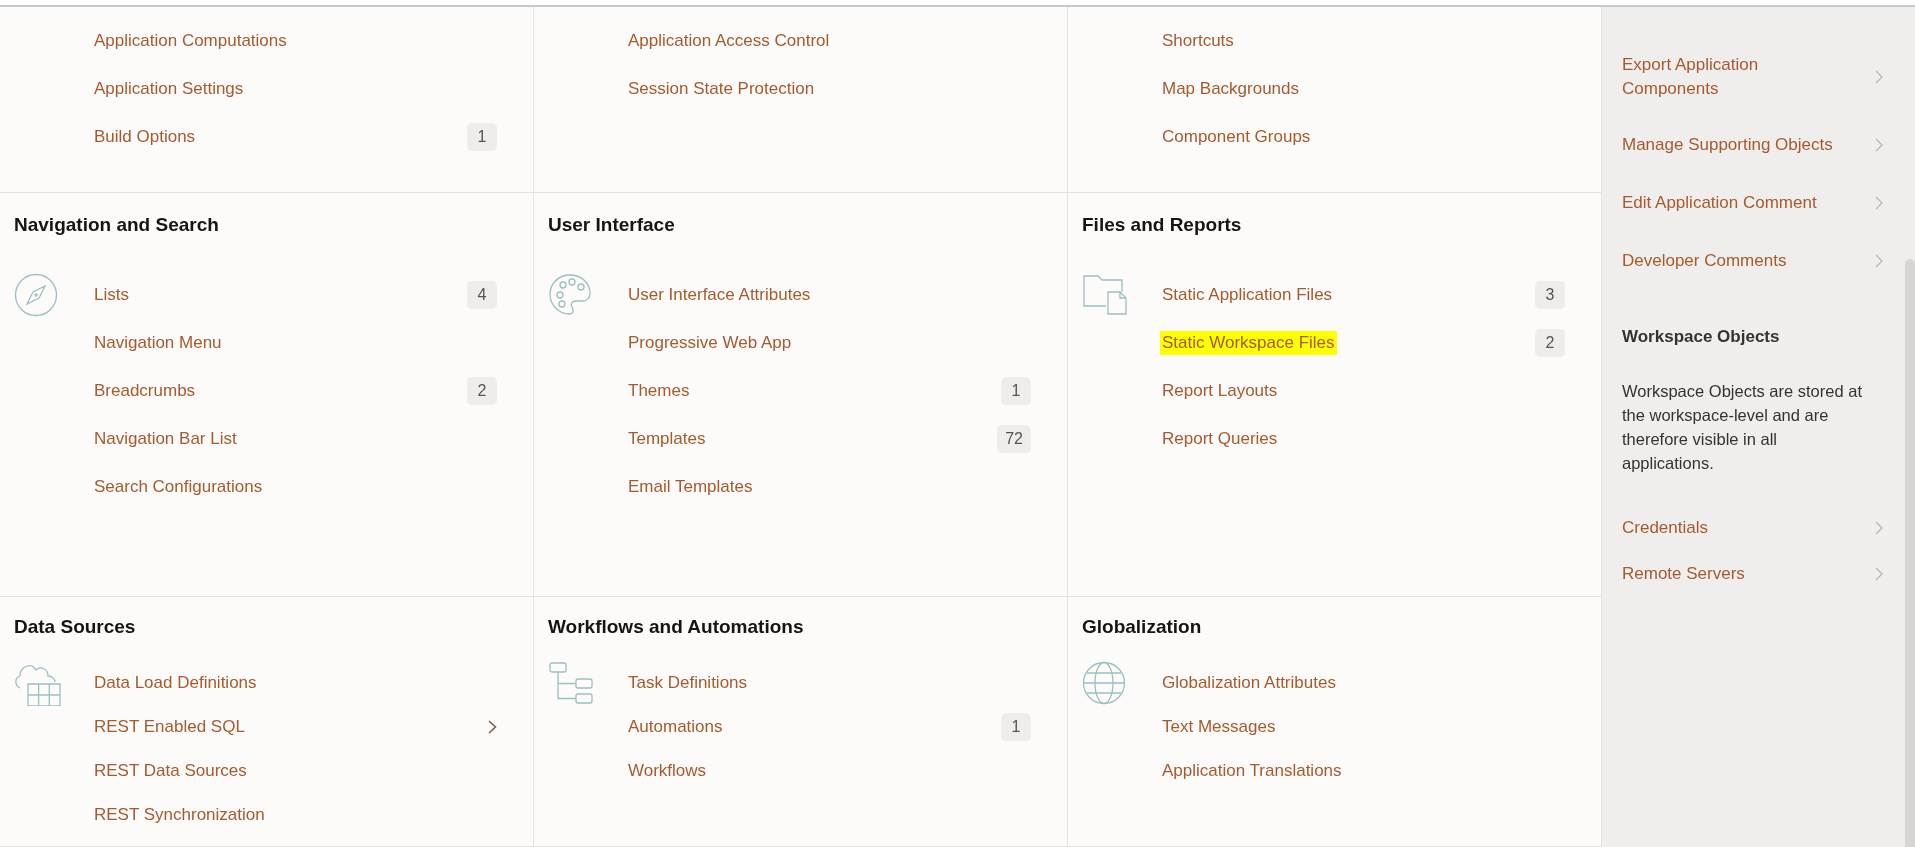 This screenshot has width=1915, height=847. I want to click on nav-link: Application Access Control, so click(729, 41).